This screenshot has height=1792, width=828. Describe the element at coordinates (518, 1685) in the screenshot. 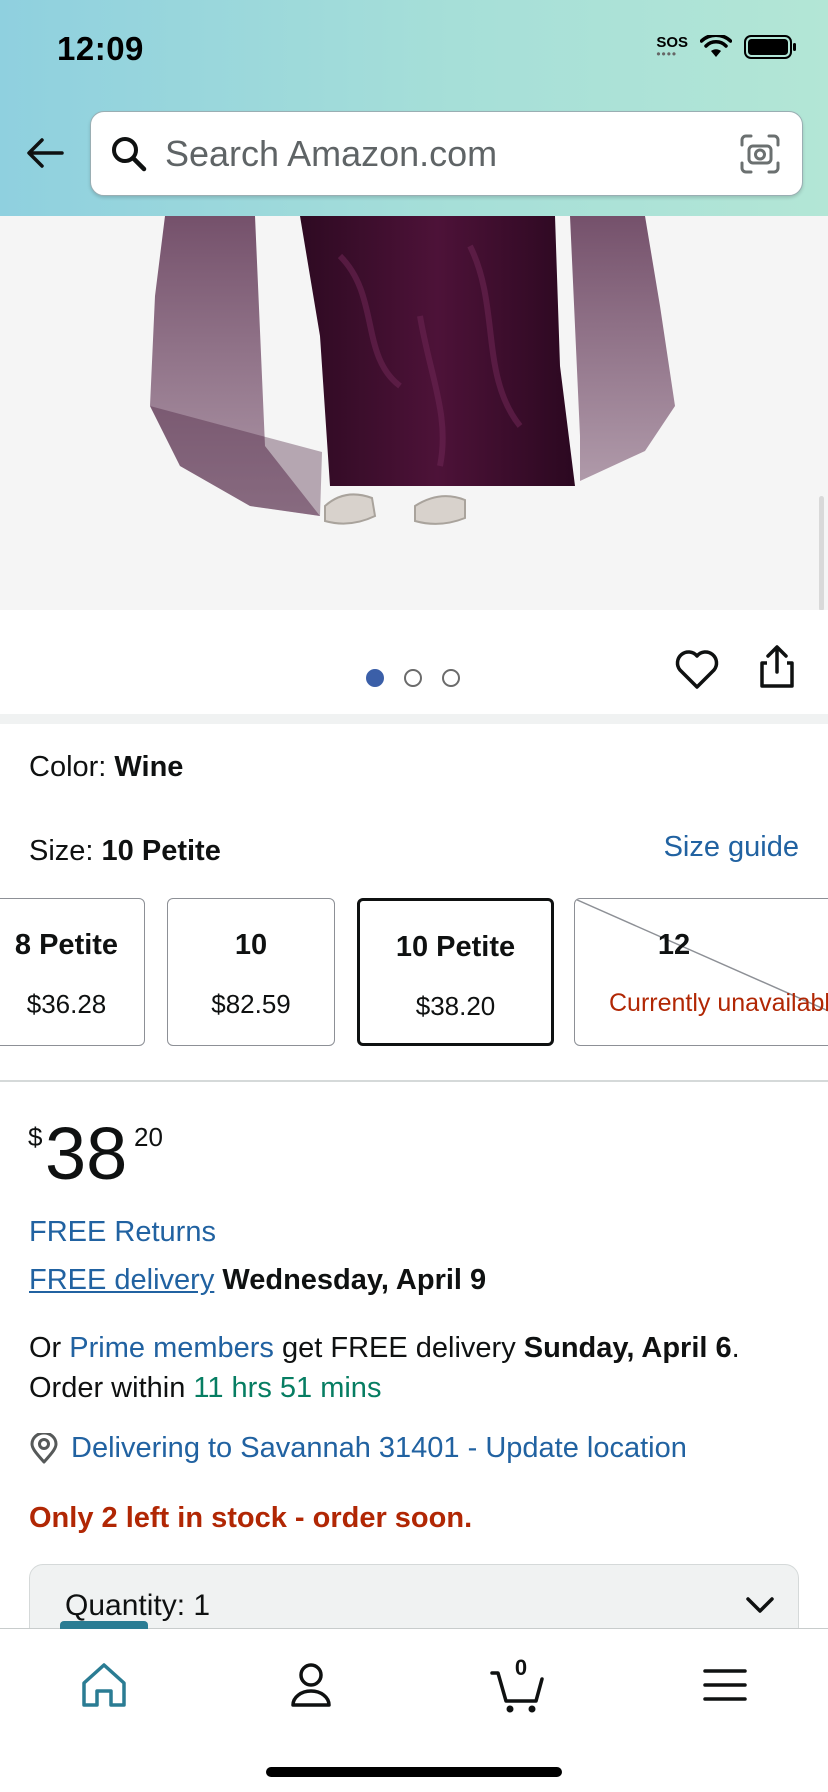

I see `cart-button: 0` at that location.